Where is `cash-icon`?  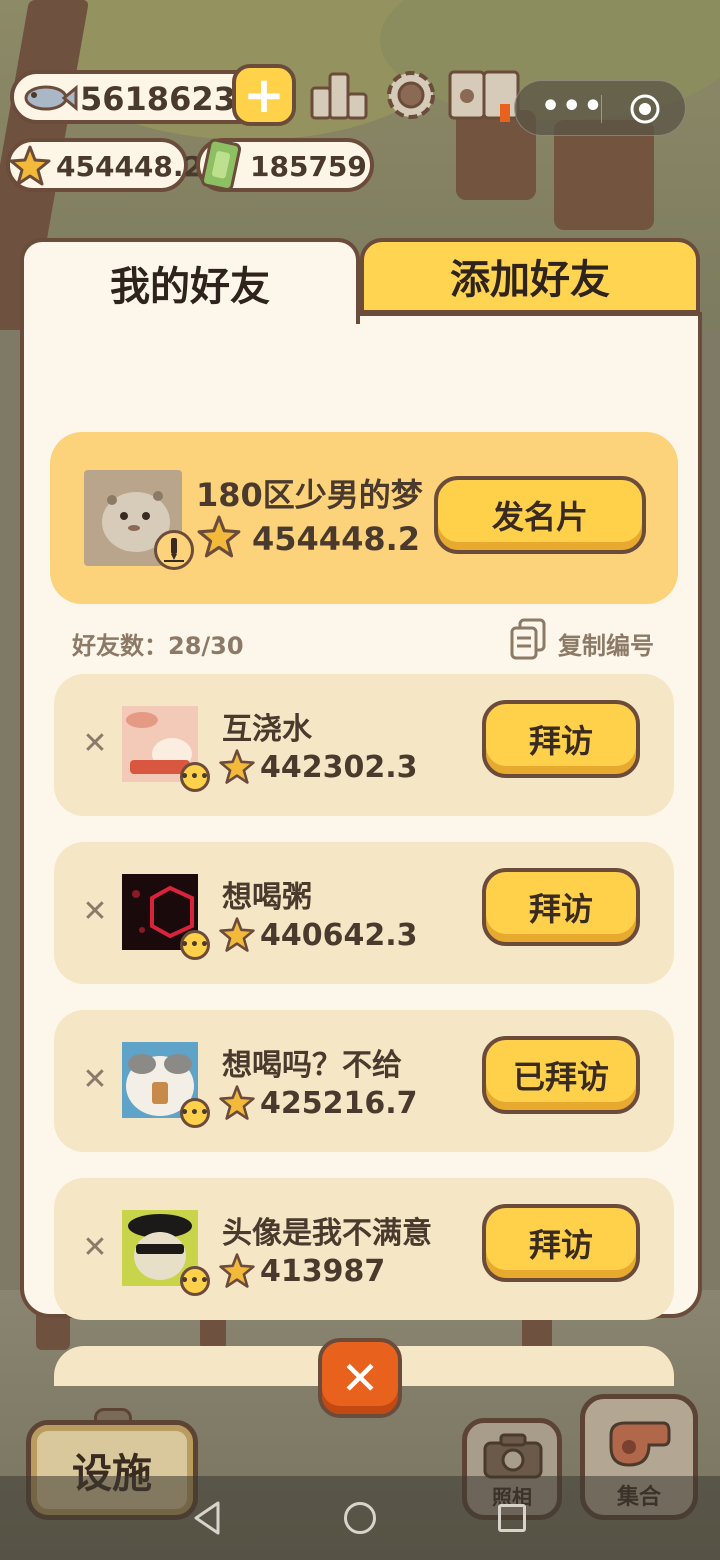
cash-icon is located at coordinates (221, 164).